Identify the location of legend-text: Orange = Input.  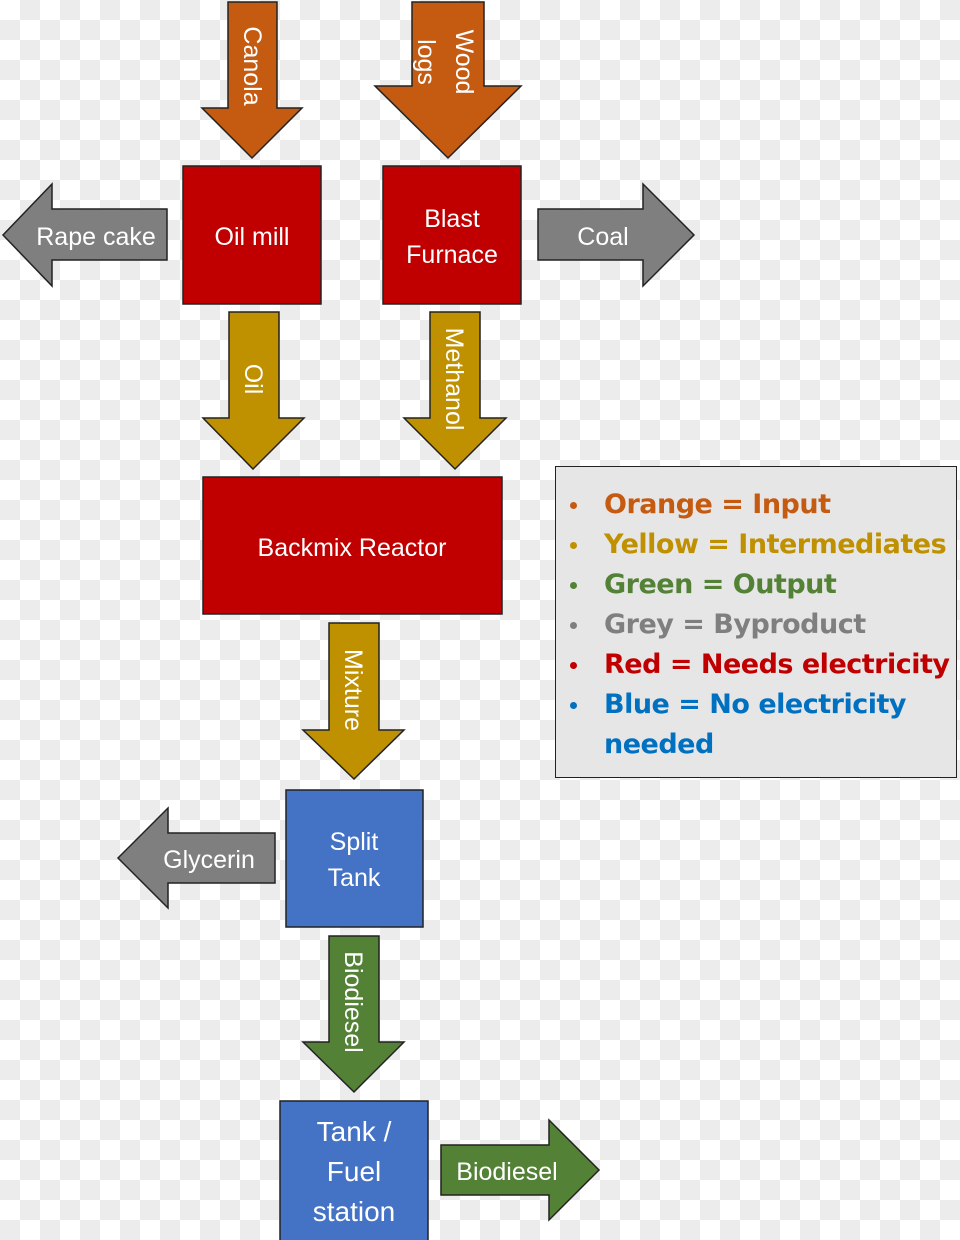
(717, 504).